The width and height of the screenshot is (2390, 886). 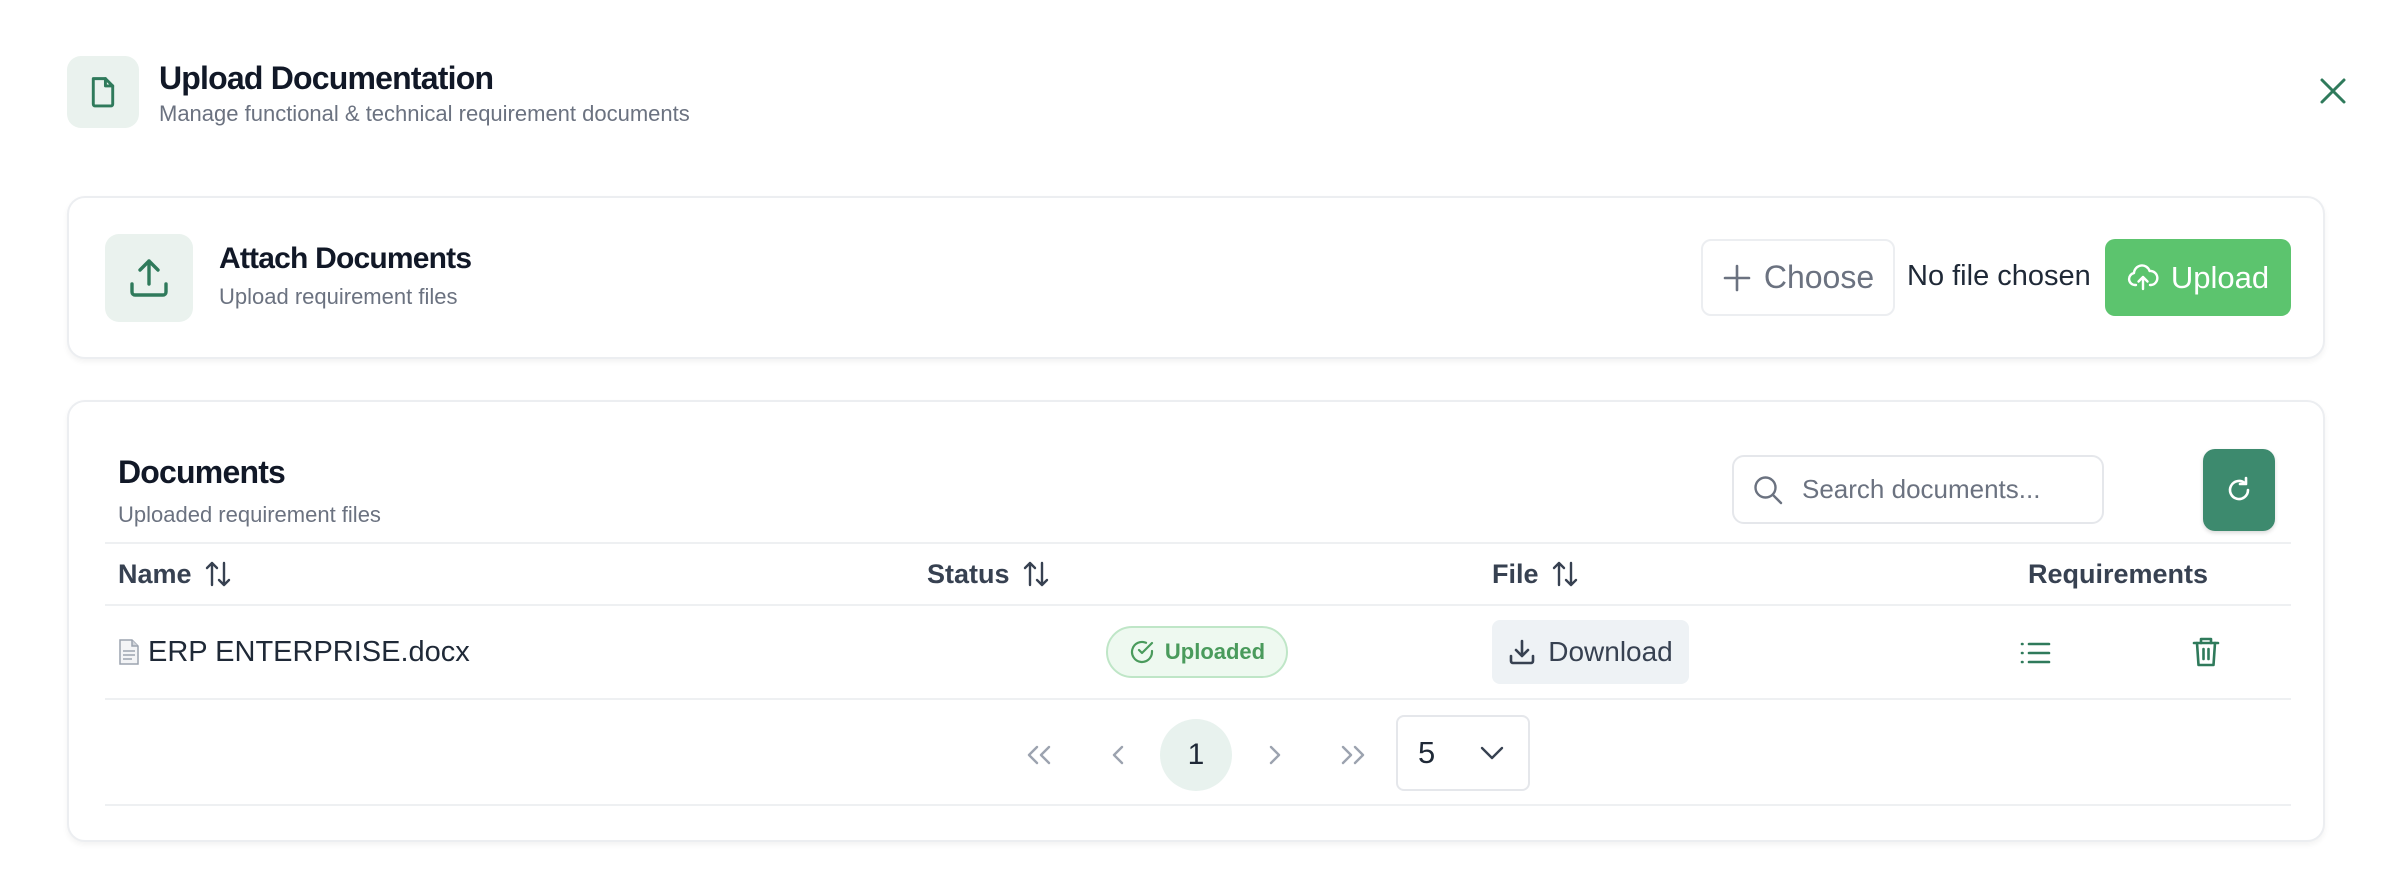 I want to click on double-chevron-left-icon, so click(x=1039, y=755).